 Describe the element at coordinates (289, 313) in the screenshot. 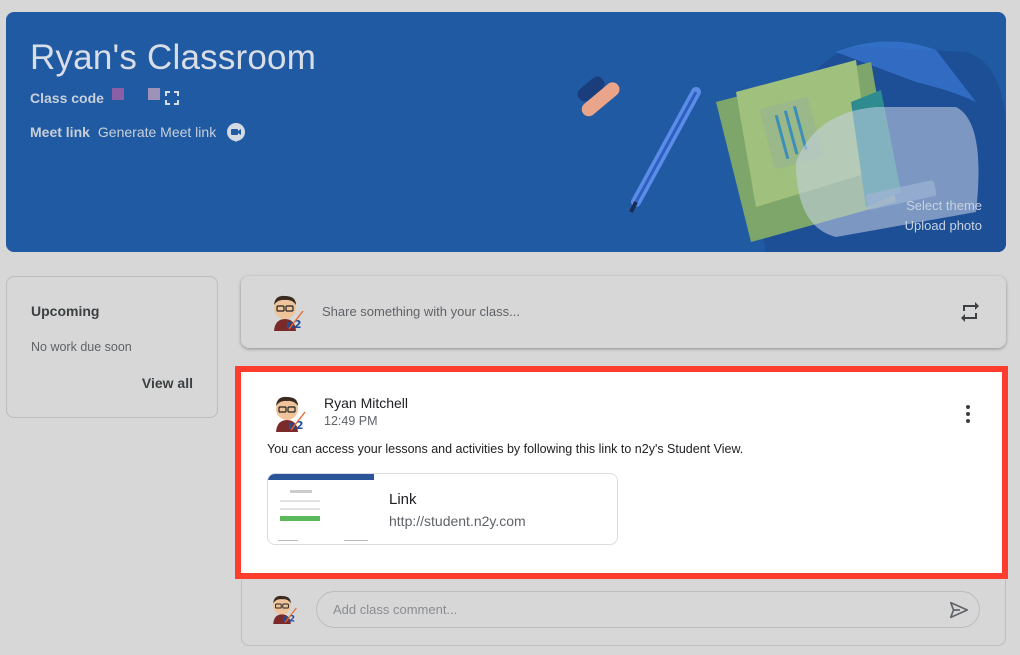

I see `user-avatar: n2` at that location.